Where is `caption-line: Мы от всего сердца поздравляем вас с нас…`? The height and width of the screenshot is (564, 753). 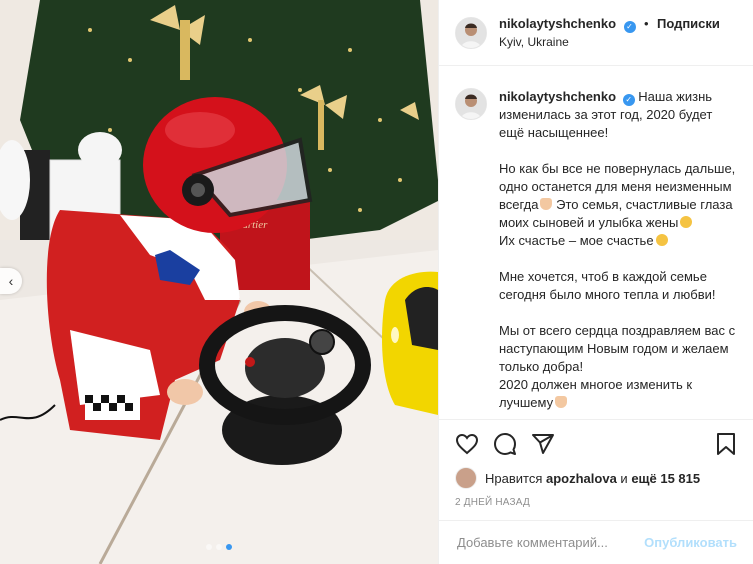 caption-line: Мы от всего сердца поздравляем вас с нас… is located at coordinates (617, 348).